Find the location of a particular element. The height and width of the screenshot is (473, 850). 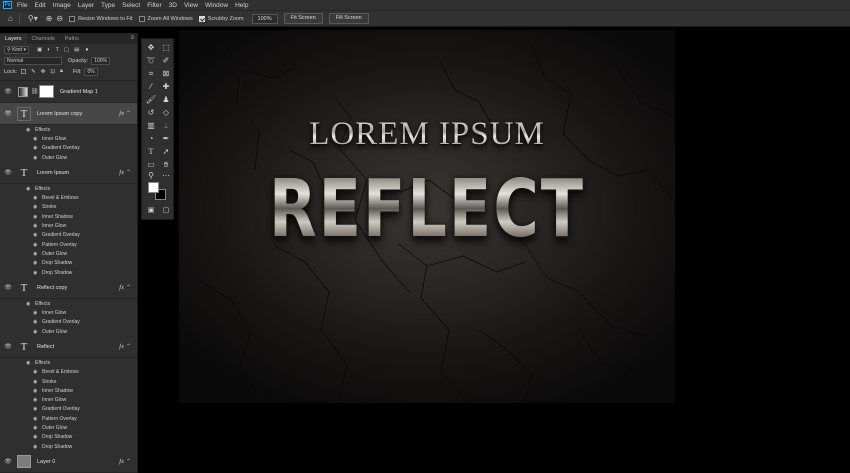

tab-paths: Paths is located at coordinates (72, 39).